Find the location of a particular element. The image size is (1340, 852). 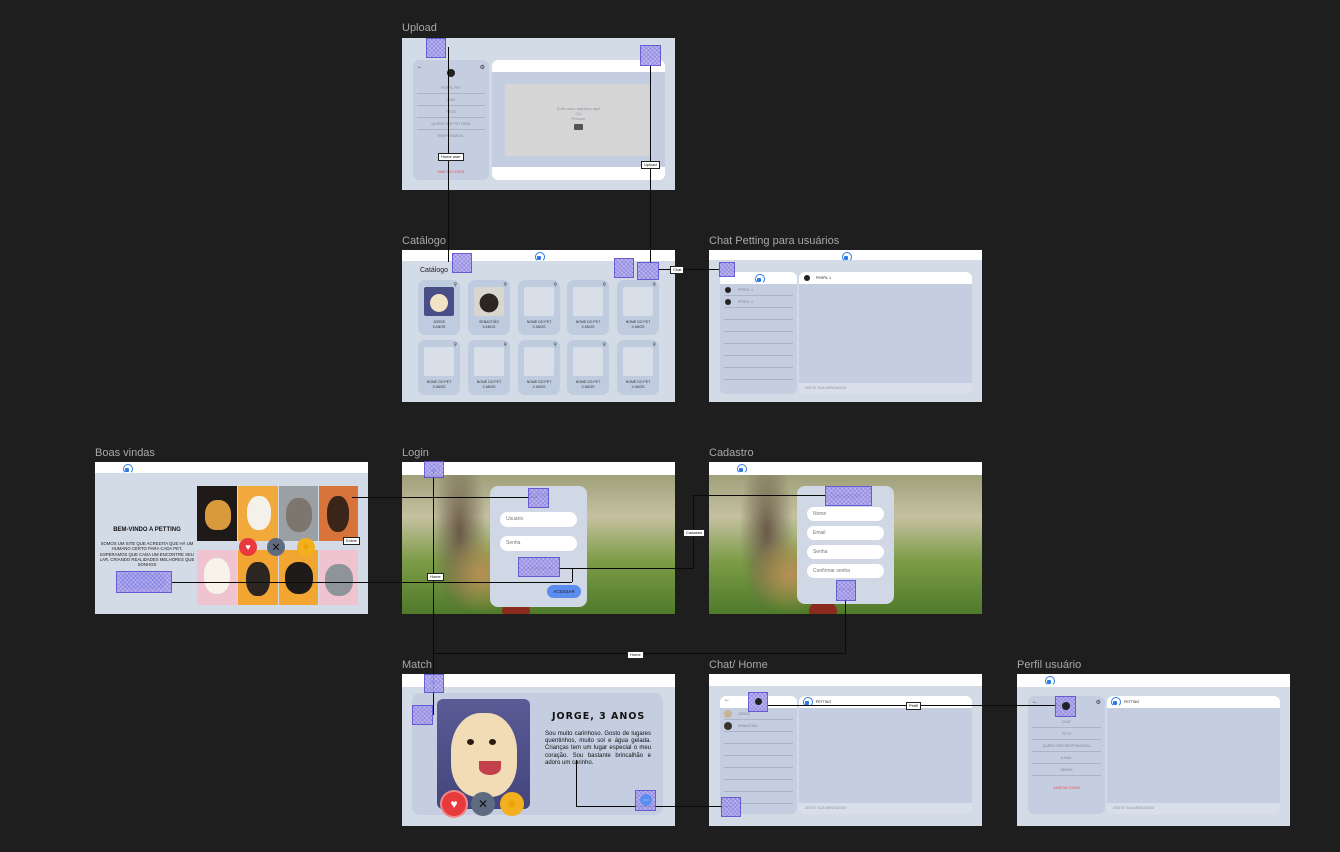

perfil-menu-responsavel: QUERO SER RESPONSÁVEL is located at coordinates (1066, 746).